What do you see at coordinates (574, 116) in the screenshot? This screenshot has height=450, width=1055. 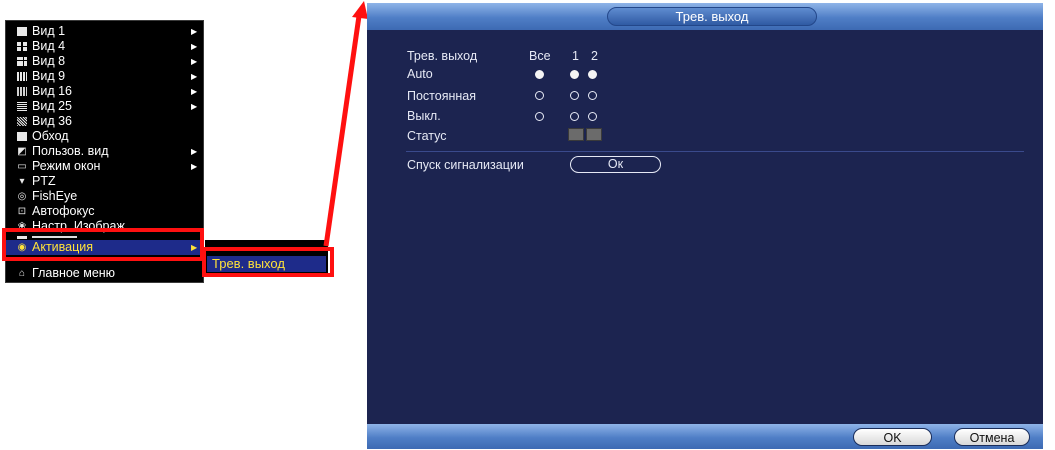 I see `radio-off-ch1` at bounding box center [574, 116].